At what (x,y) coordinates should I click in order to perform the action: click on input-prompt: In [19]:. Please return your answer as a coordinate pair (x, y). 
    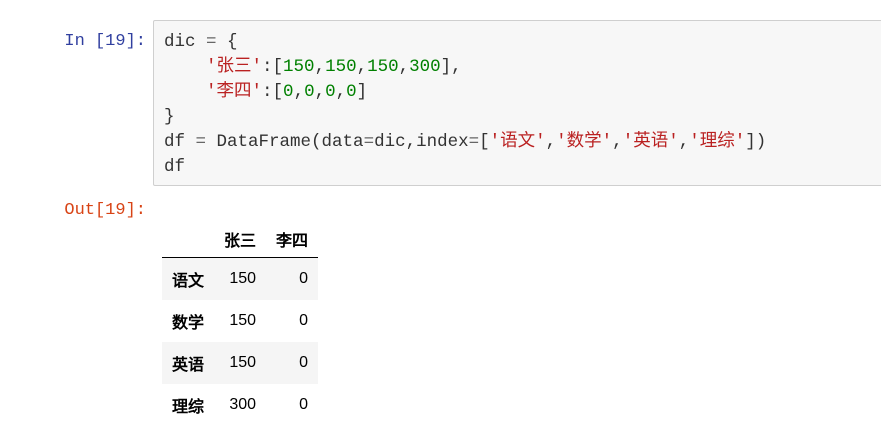
    Looking at the image, I should click on (105, 41).